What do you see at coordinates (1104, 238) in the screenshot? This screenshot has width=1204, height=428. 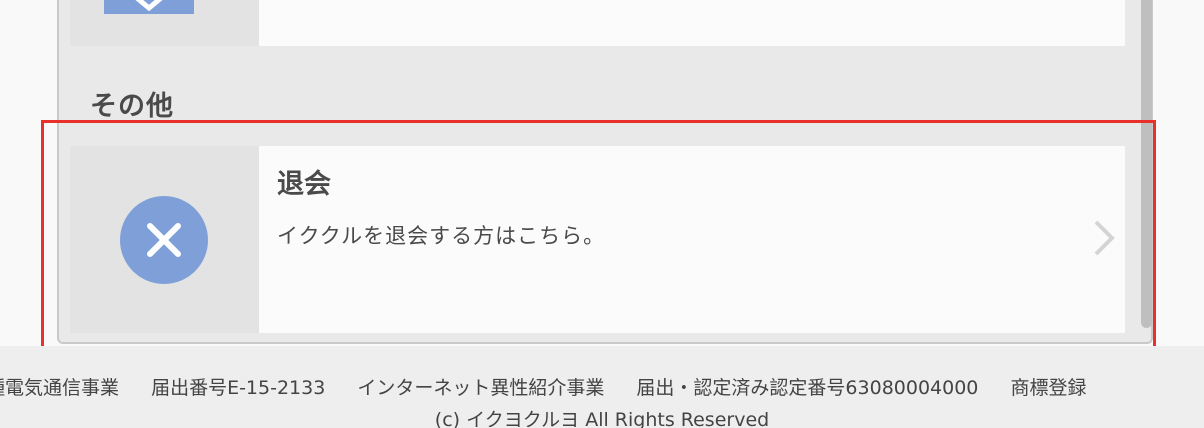 I see `chevron-right-icon` at bounding box center [1104, 238].